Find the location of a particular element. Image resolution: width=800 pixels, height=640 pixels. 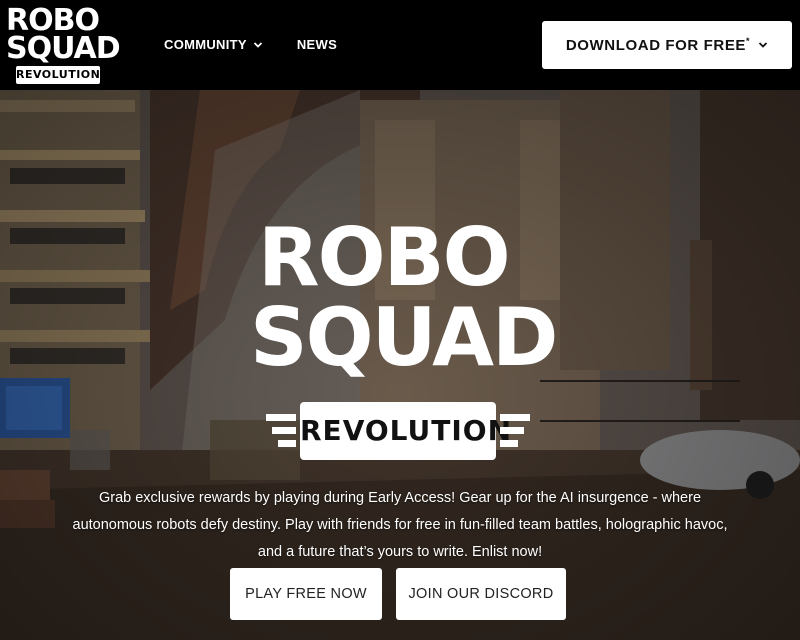

join-discord-label: JOIN OUR DISCORD is located at coordinates (481, 594).